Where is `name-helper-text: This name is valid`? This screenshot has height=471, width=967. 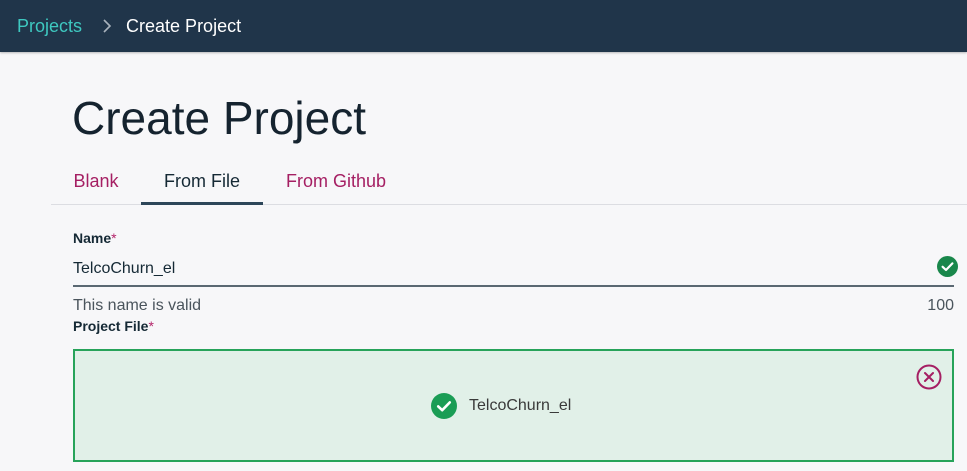 name-helper-text: This name is valid is located at coordinates (137, 305).